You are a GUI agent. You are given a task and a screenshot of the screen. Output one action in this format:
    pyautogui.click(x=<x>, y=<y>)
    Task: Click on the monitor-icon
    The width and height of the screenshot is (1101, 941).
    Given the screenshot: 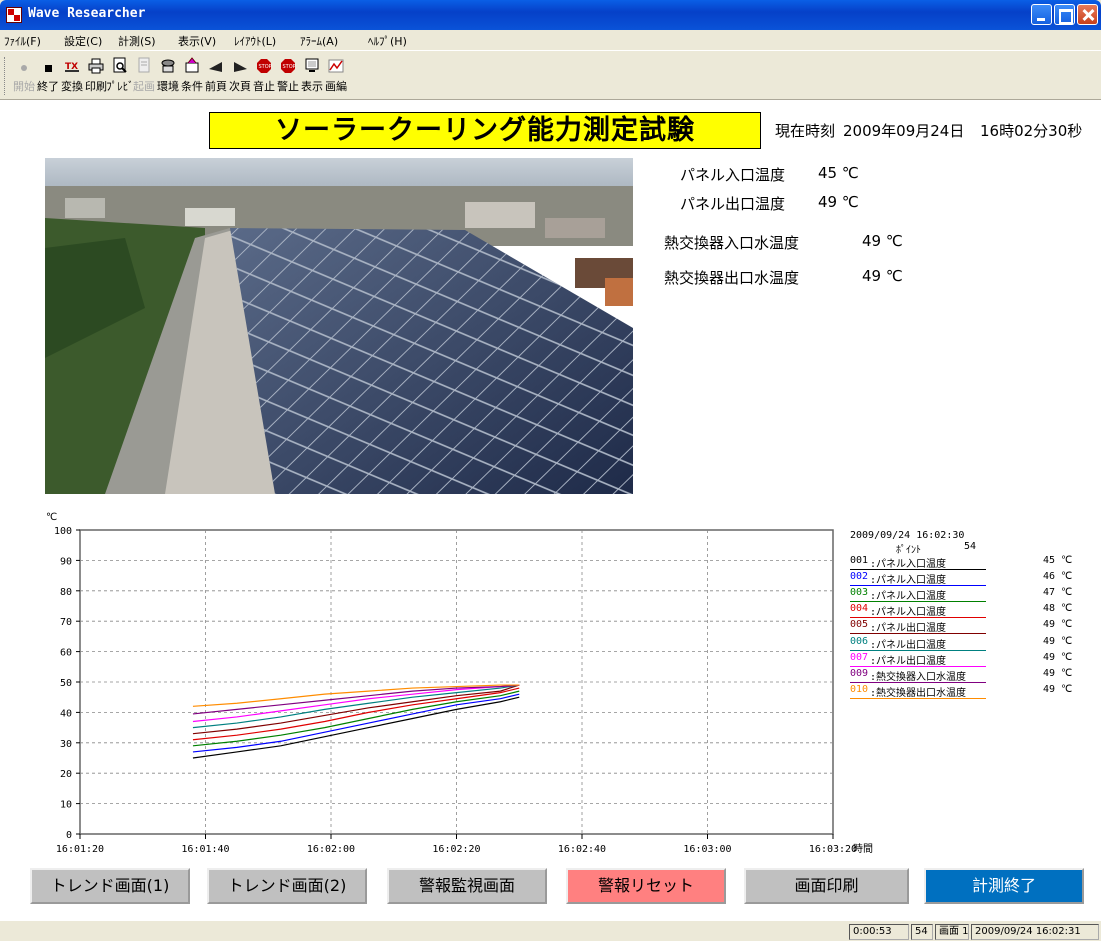 What is the action you would take?
    pyautogui.click(x=312, y=65)
    